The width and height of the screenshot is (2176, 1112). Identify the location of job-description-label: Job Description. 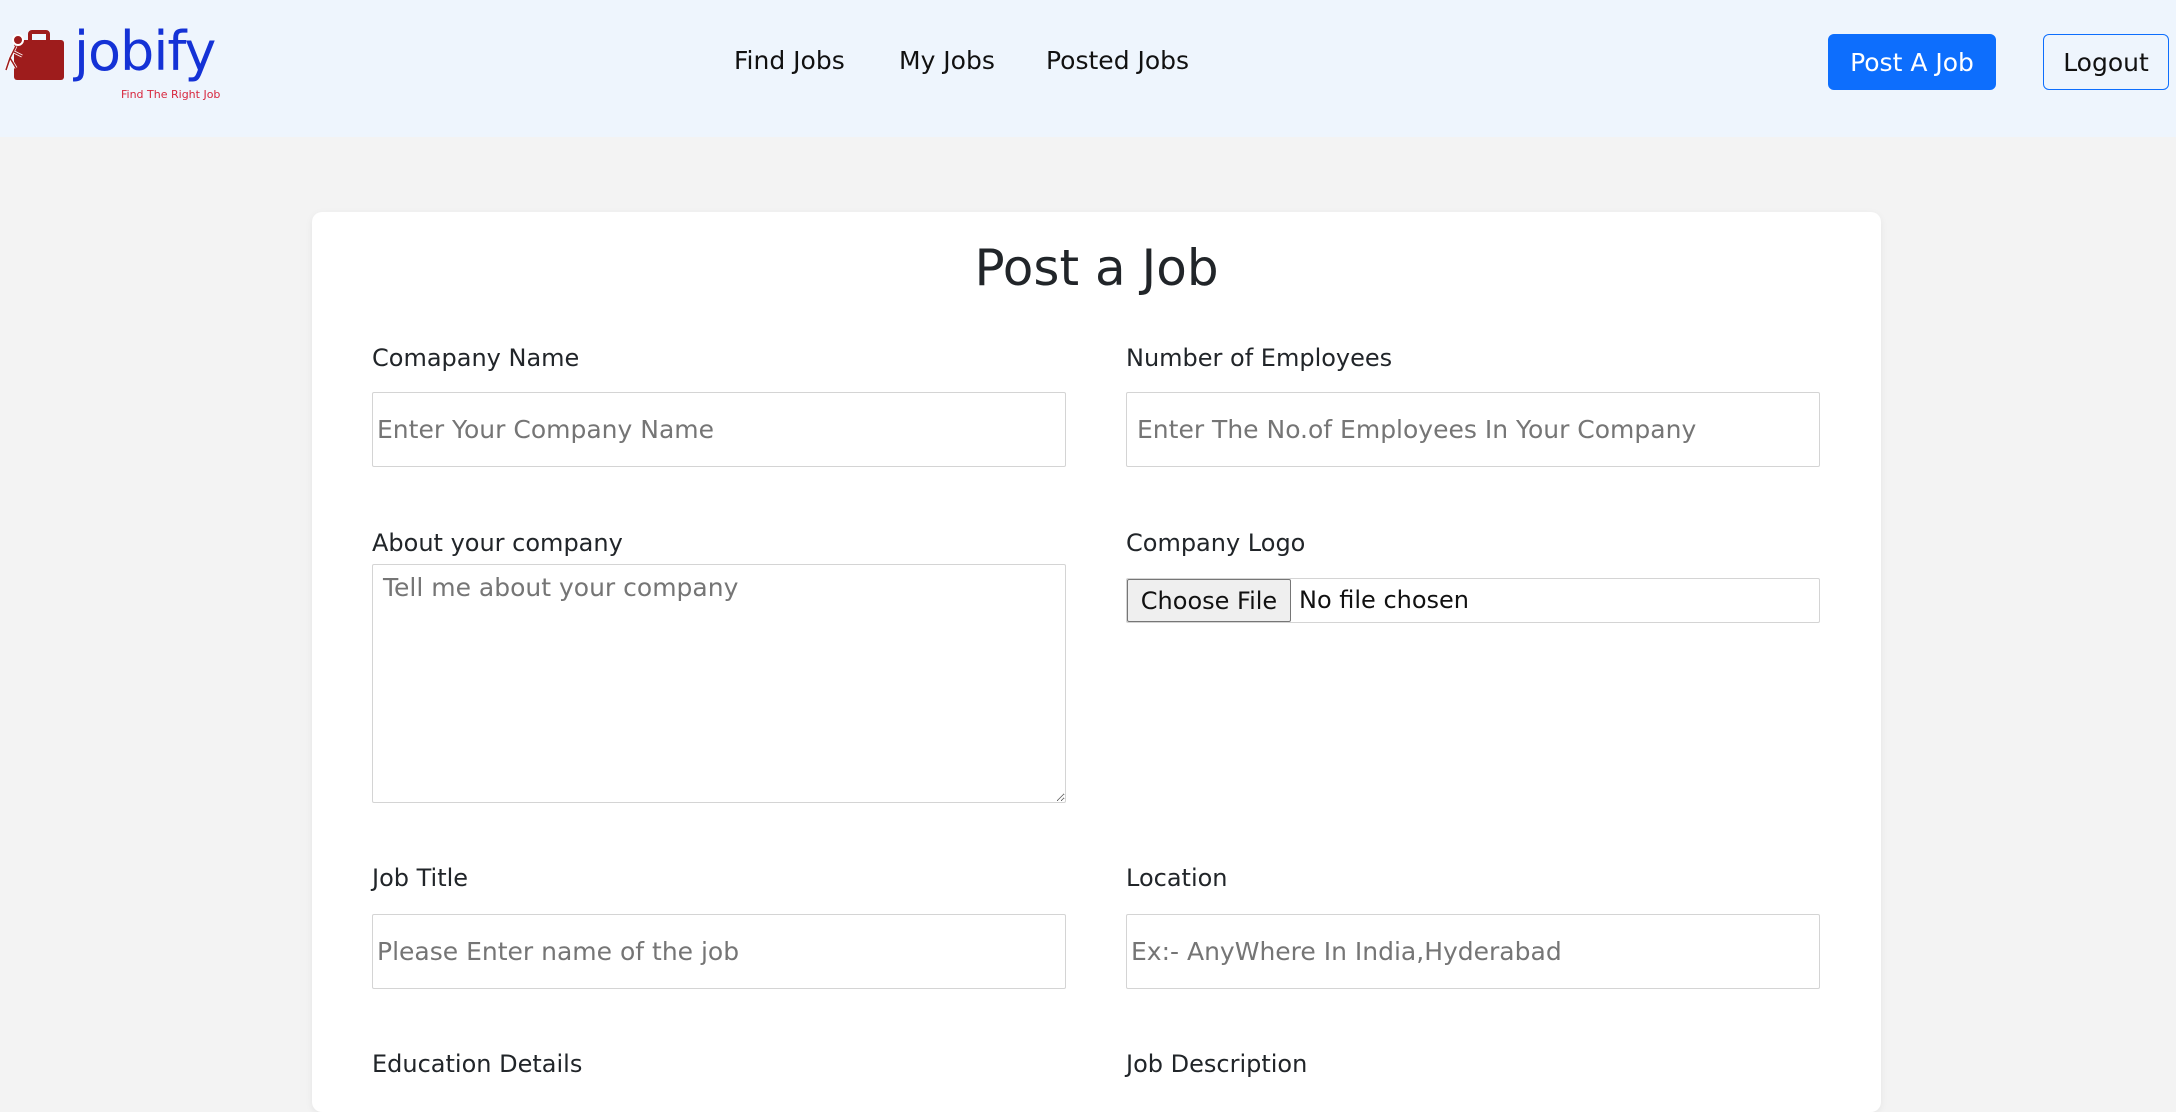
(1217, 1064).